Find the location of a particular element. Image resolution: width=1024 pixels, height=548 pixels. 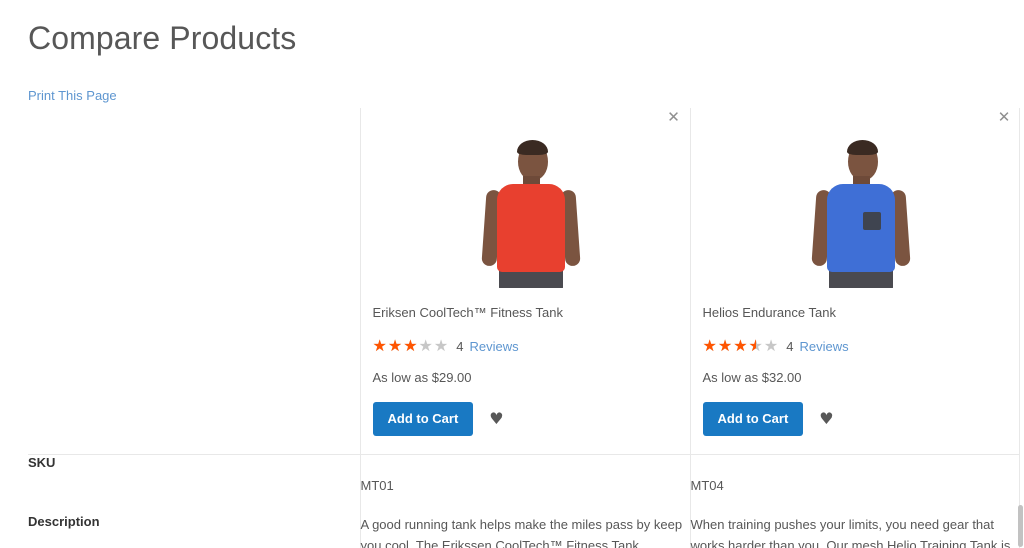

attribute-label-sku: SKU is located at coordinates (194, 484).